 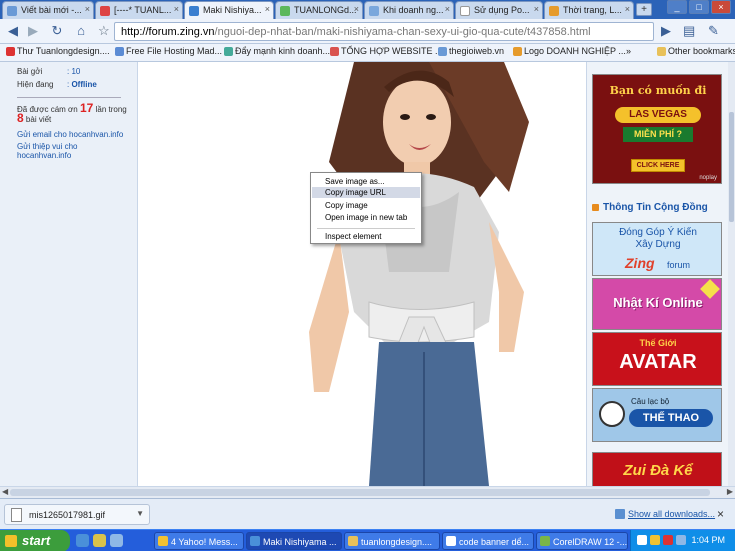 What do you see at coordinates (168, 32) in the screenshot?
I see `url-domain: http://forum.zing.vn` at bounding box center [168, 32].